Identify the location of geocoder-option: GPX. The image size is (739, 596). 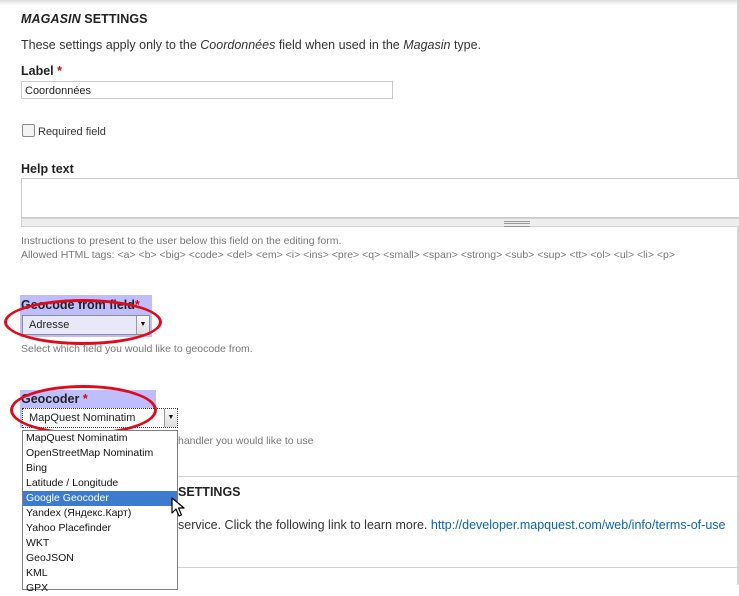
(100, 588).